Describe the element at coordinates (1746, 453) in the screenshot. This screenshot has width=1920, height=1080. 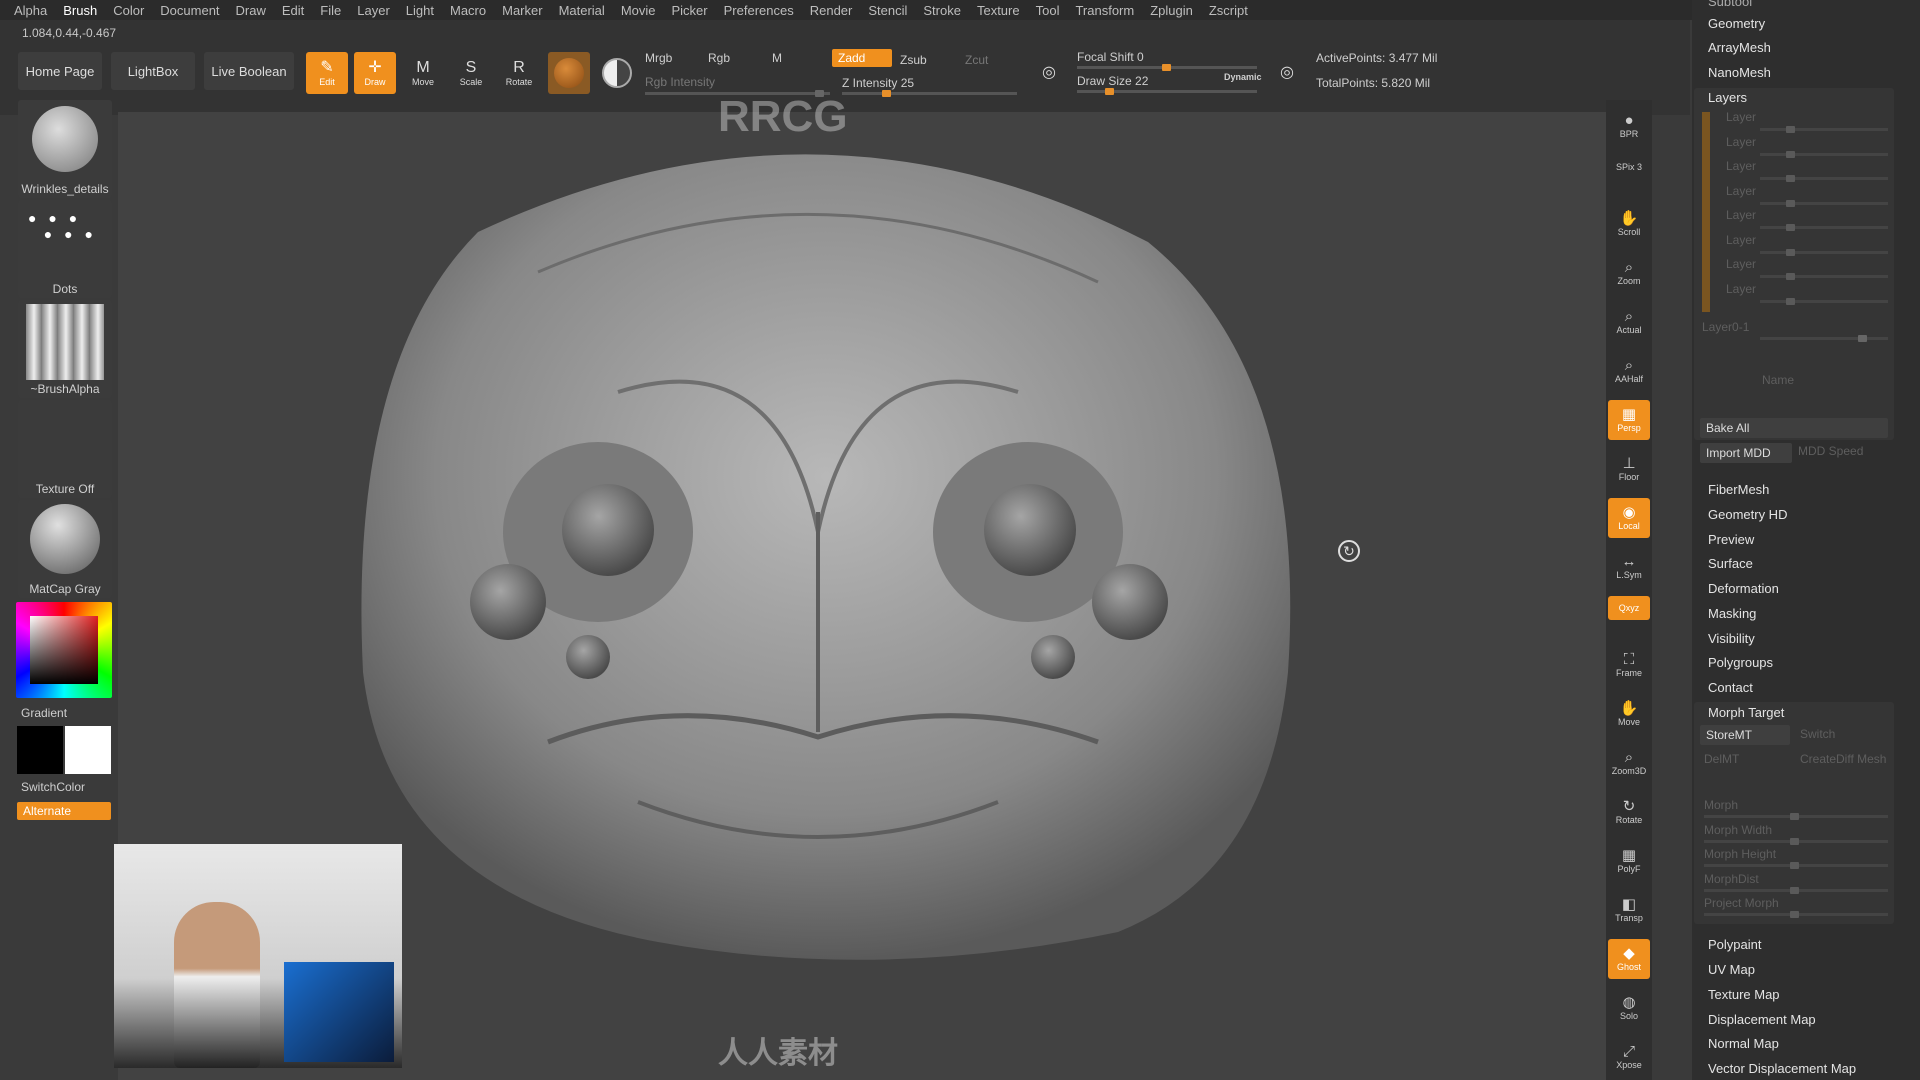
I see `import-mdd-button: Import MDD` at that location.